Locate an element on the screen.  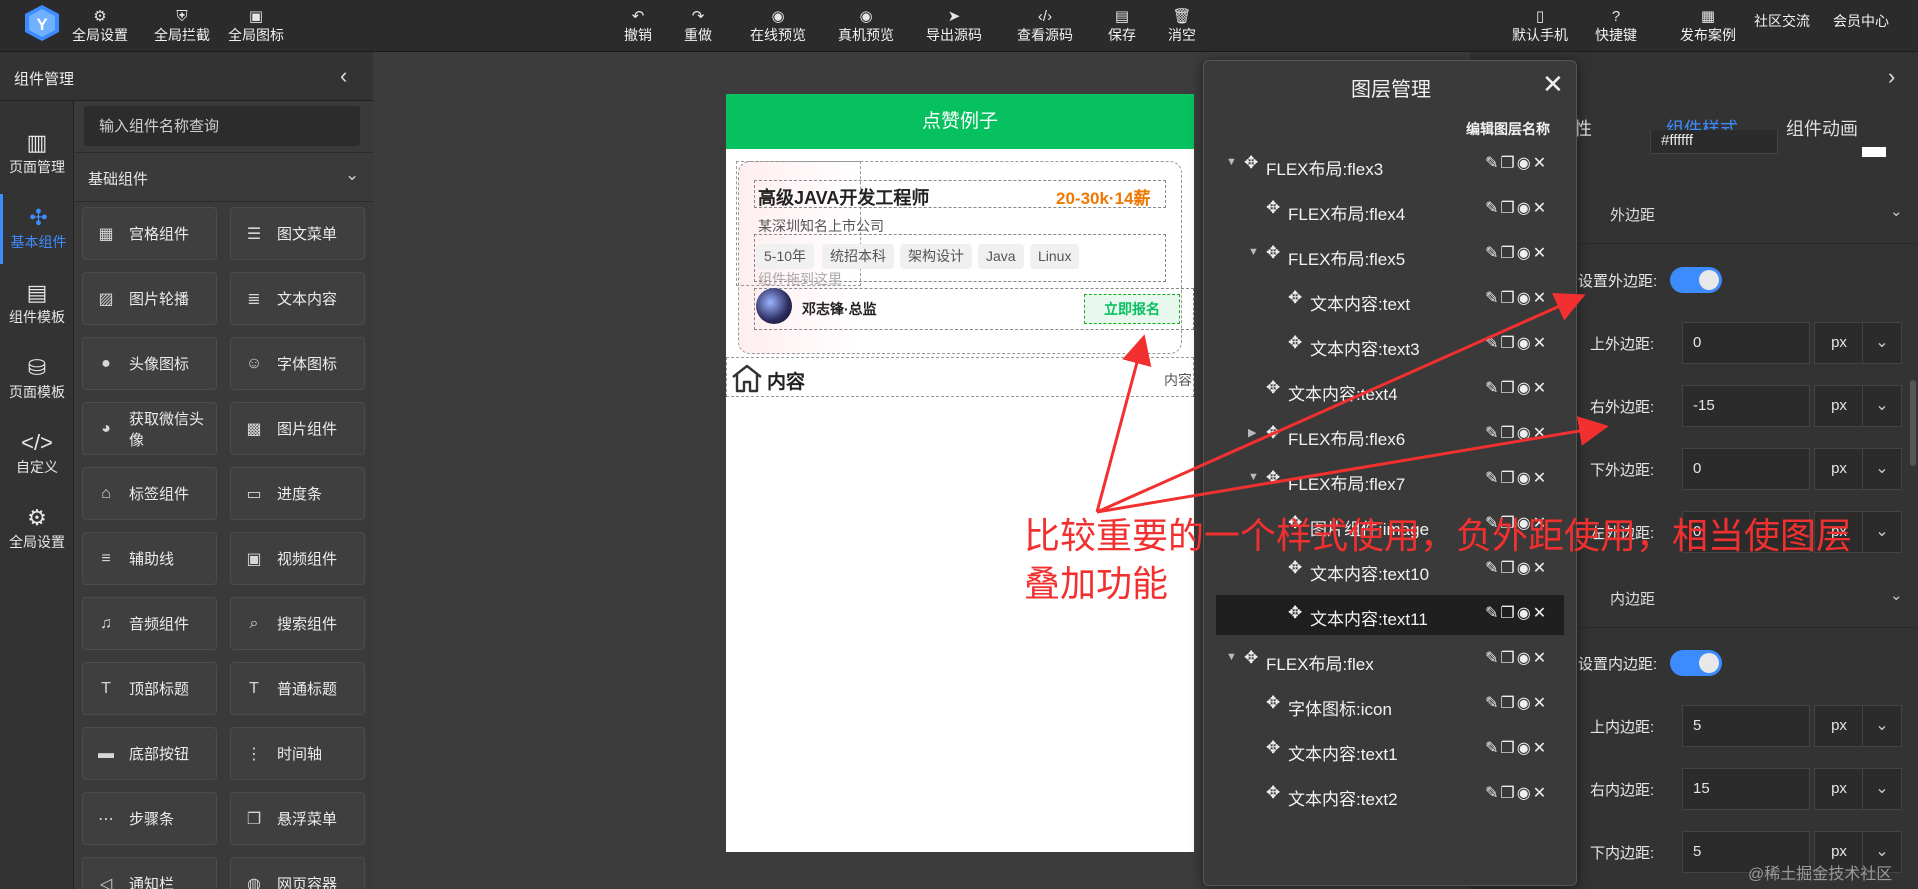
component-search-input is located at coordinates (222, 126).